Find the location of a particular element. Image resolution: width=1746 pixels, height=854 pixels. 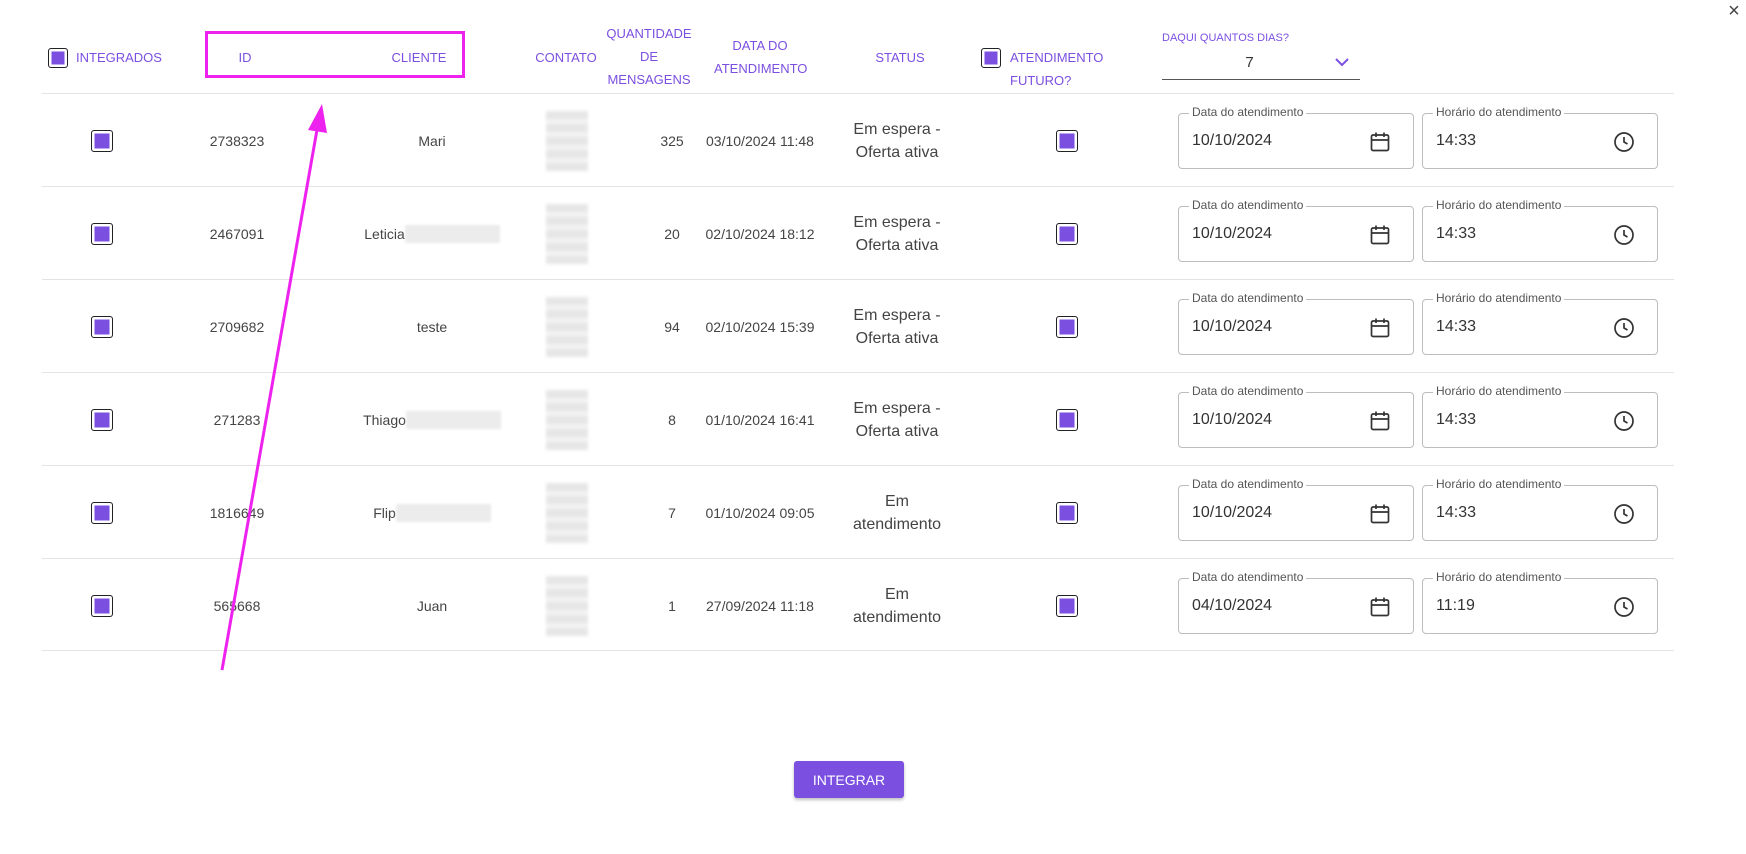

row-mensagens: 94 is located at coordinates (672, 326).